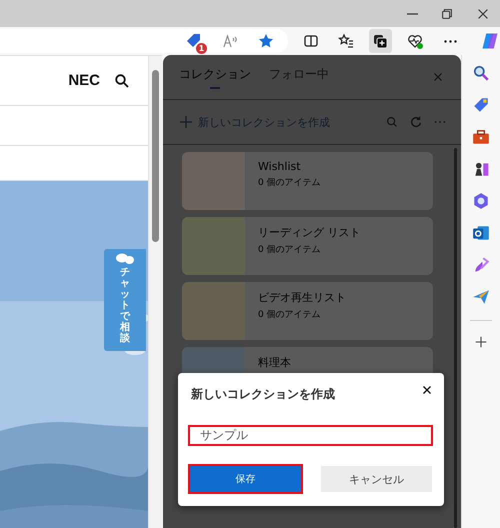 Image resolution: width=500 pixels, height=528 pixels. Describe the element at coordinates (245, 479) in the screenshot. I see `save-button: 保存` at that location.